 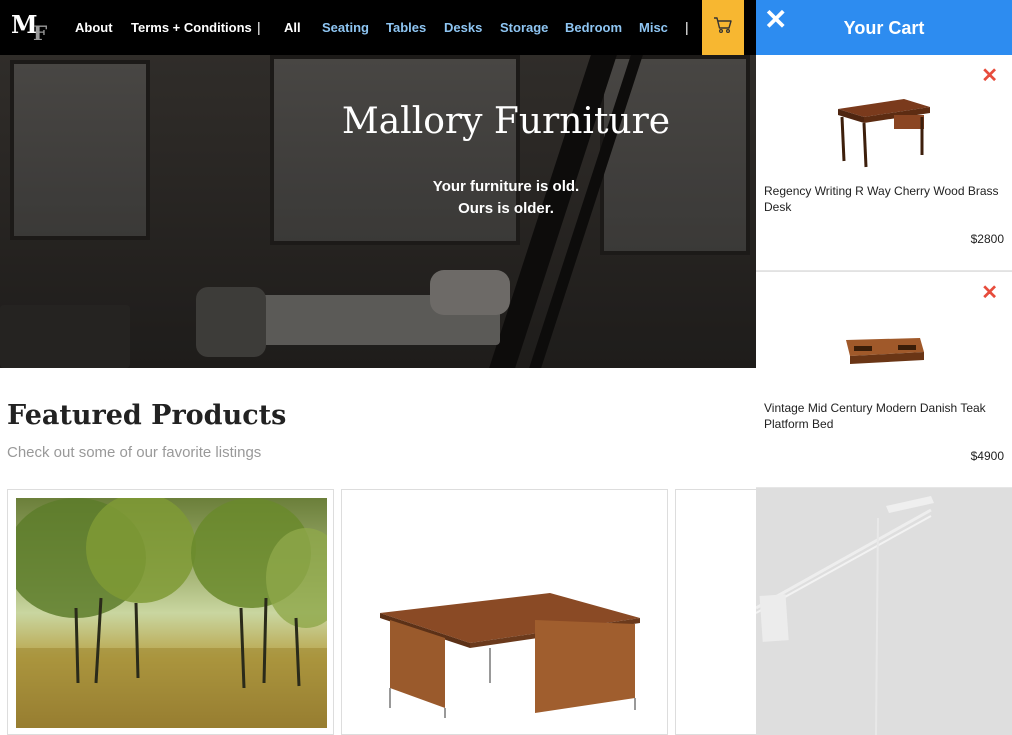 I want to click on cart-title: Your Cart, so click(x=884, y=28).